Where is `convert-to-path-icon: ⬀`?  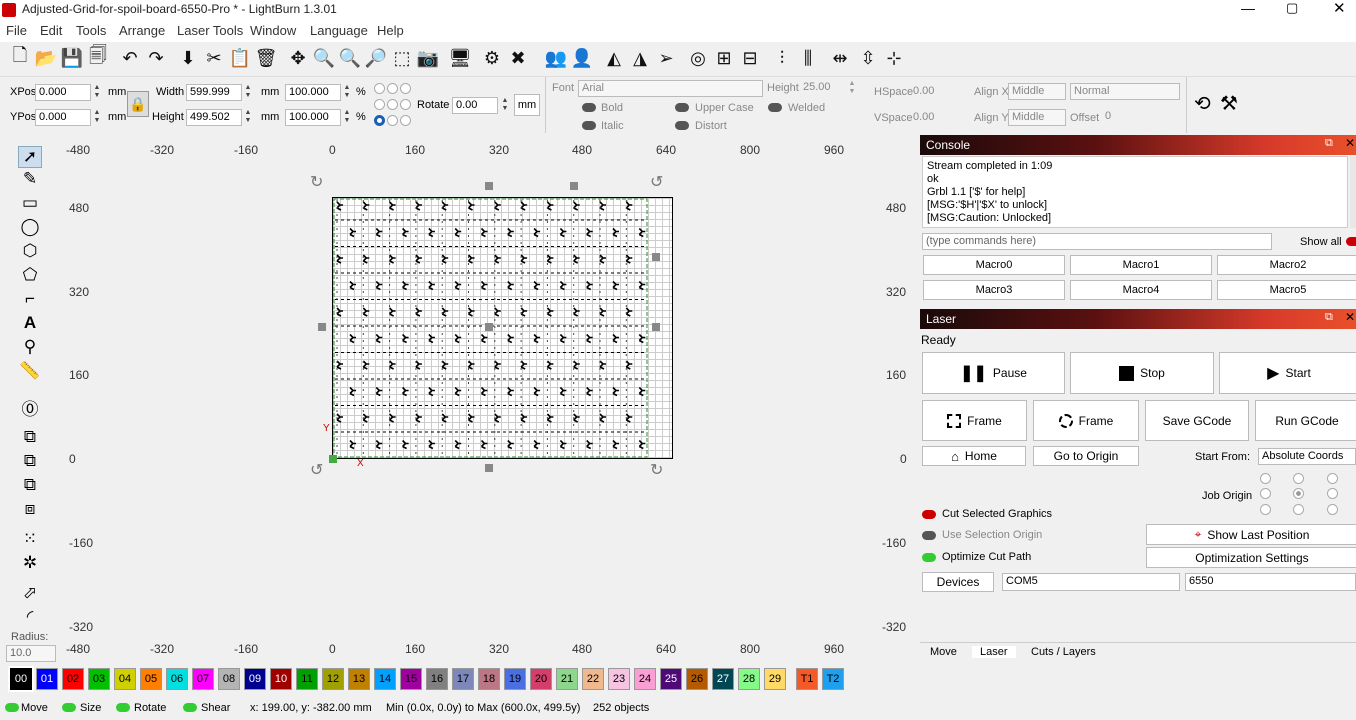
convert-to-path-icon: ⬀ is located at coordinates (30, 593).